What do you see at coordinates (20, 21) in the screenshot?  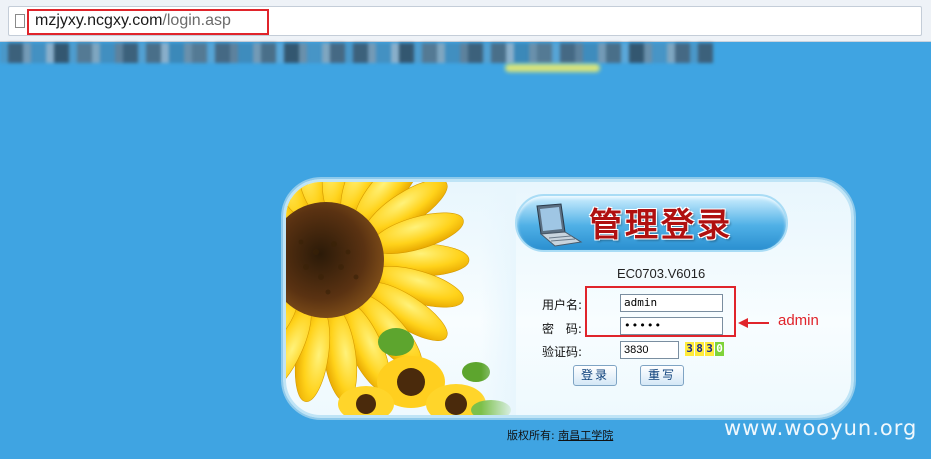 I see `page-icon` at bounding box center [20, 21].